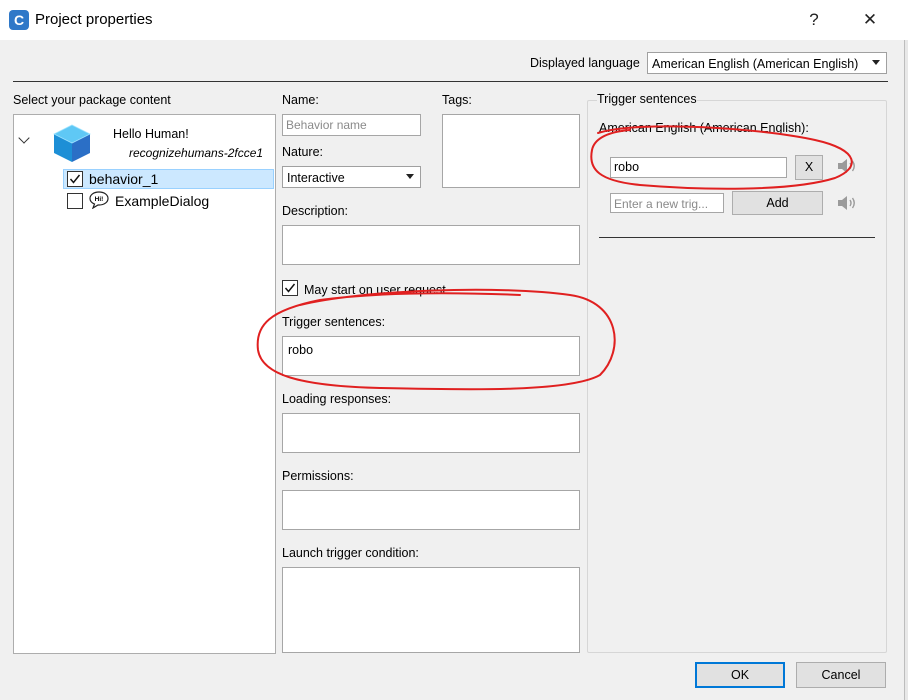  Describe the element at coordinates (375, 290) in the screenshot. I see `user-request-label: May start on user request` at that location.